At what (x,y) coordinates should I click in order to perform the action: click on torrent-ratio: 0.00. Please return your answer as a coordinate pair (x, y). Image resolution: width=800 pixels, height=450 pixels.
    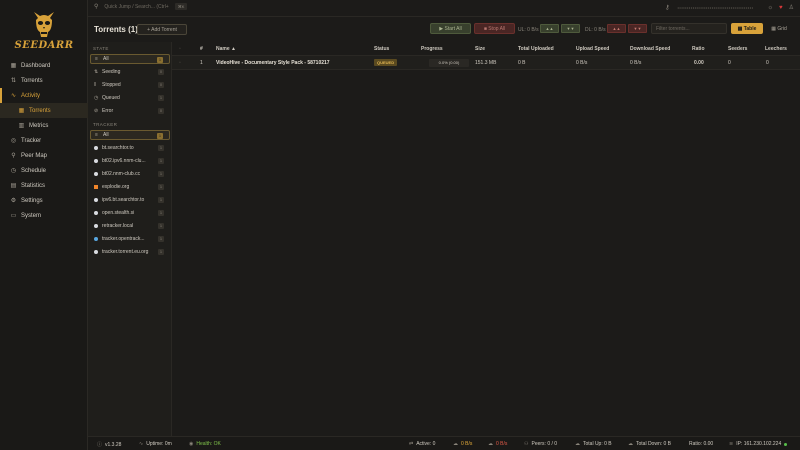
    Looking at the image, I should click on (699, 63).